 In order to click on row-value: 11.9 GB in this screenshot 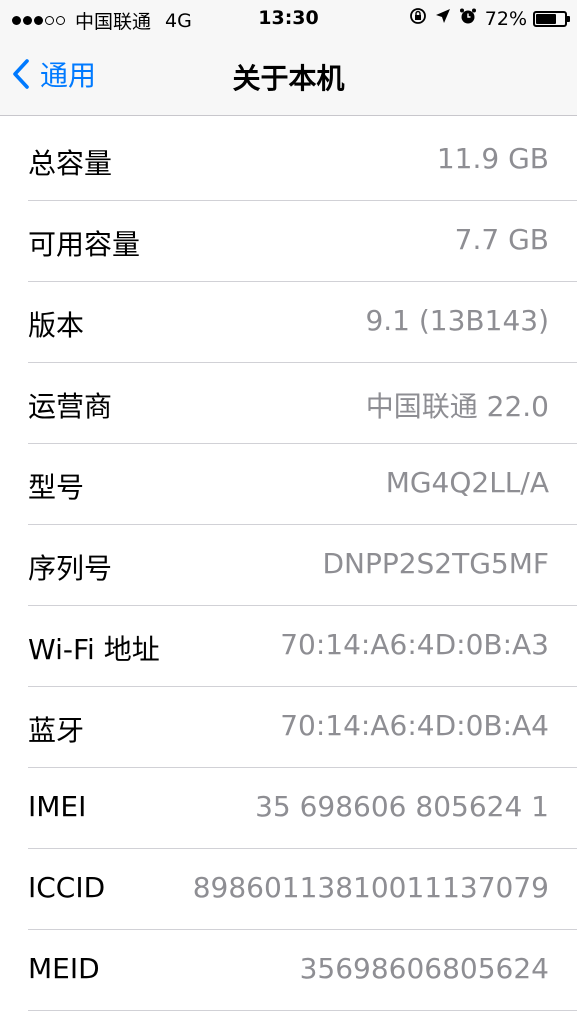, I will do `click(492, 158)`.